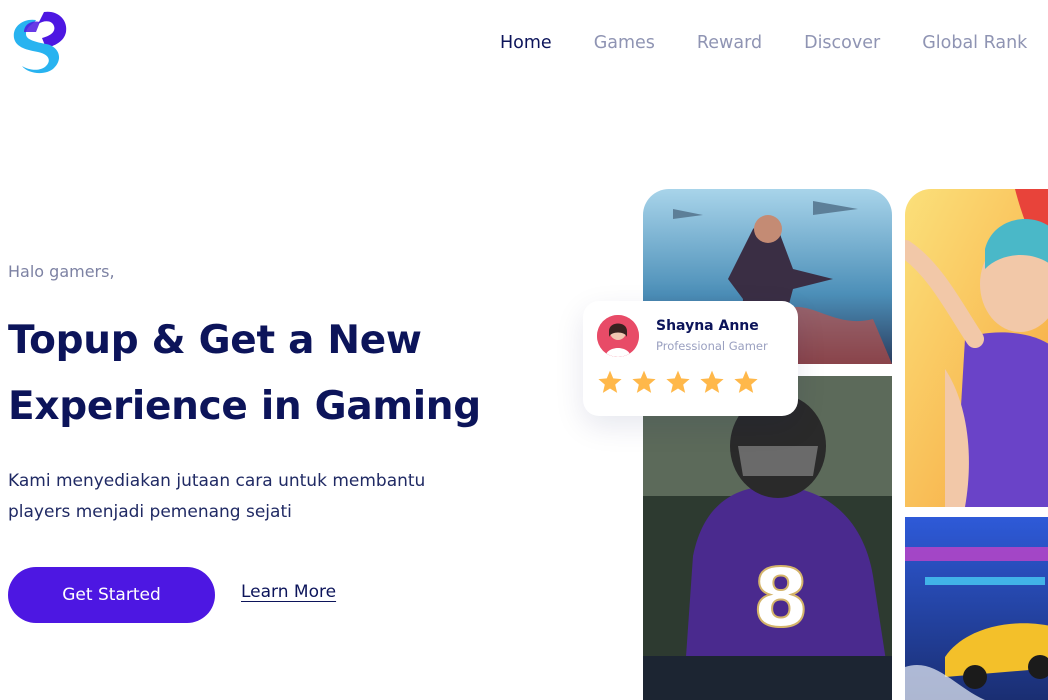 The height and width of the screenshot is (700, 1048). I want to click on svg-text: 8, so click(781, 598).